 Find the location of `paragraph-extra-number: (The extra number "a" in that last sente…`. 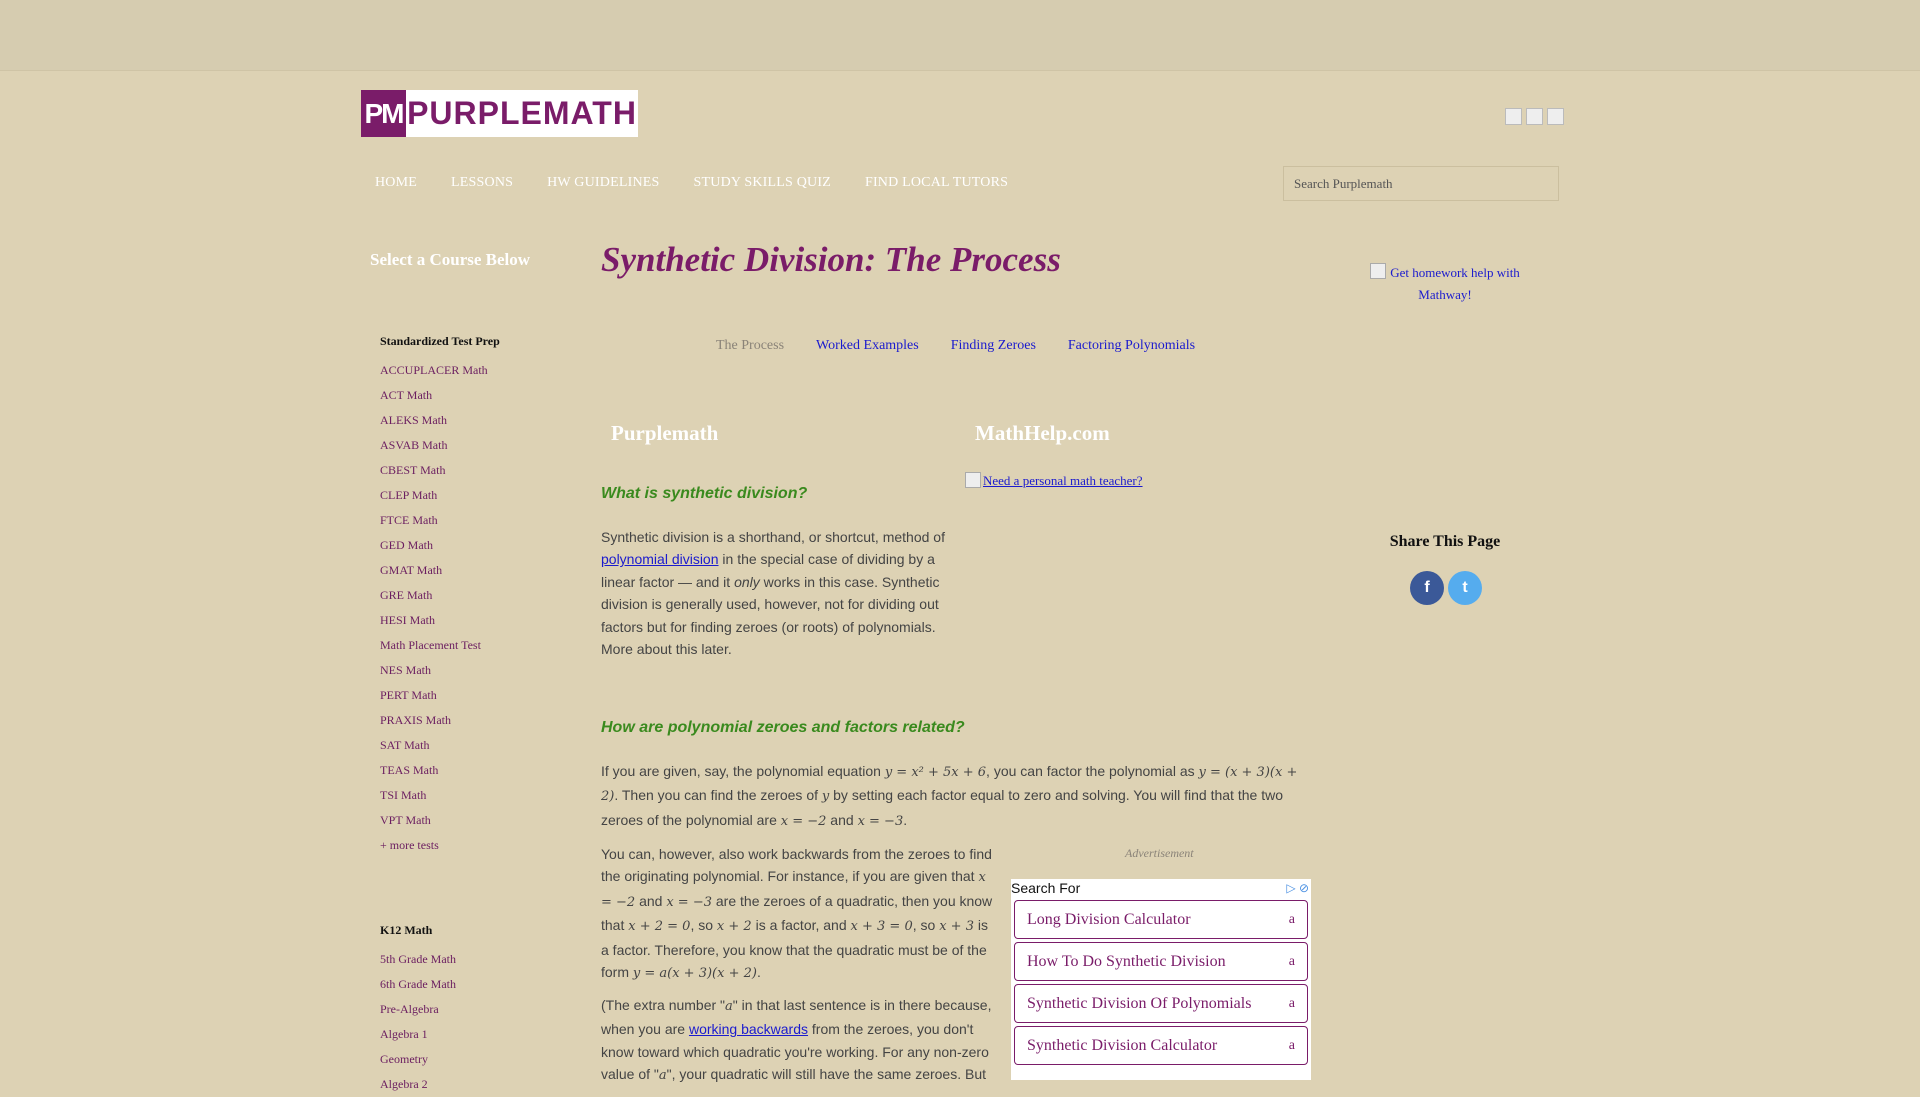

paragraph-extra-number: (The extra number "a" in that last sente… is located at coordinates (798, 1041).